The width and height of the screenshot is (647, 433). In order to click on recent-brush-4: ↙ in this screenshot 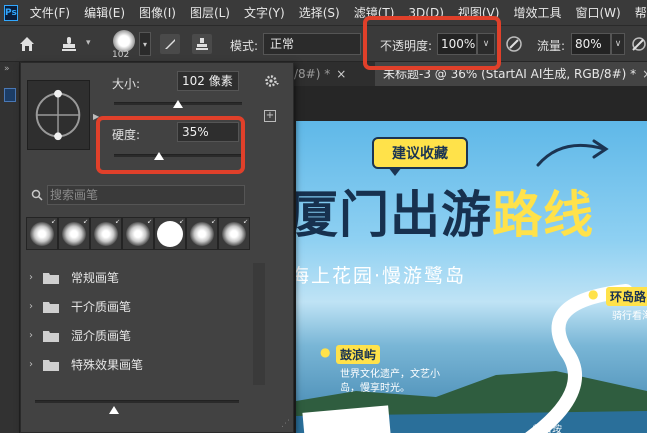, I will do `click(138, 233)`.